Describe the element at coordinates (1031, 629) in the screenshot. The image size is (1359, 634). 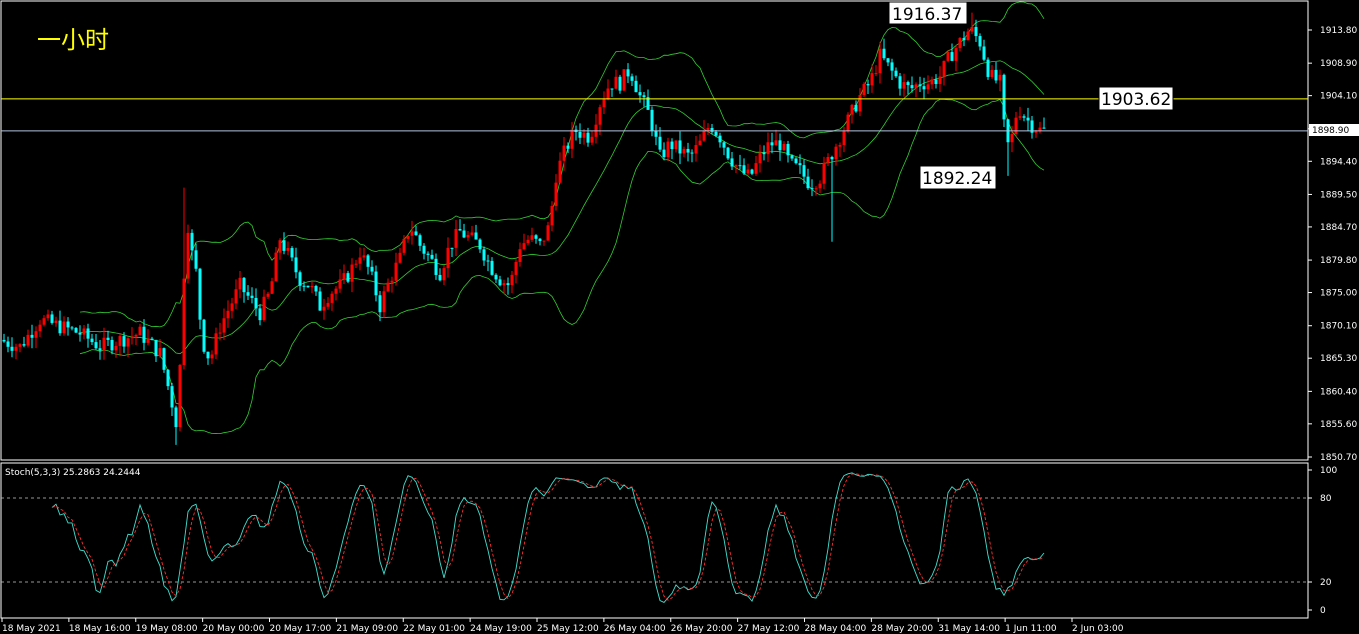
I see `time-tick-label: 1 Jun 11:00` at that location.